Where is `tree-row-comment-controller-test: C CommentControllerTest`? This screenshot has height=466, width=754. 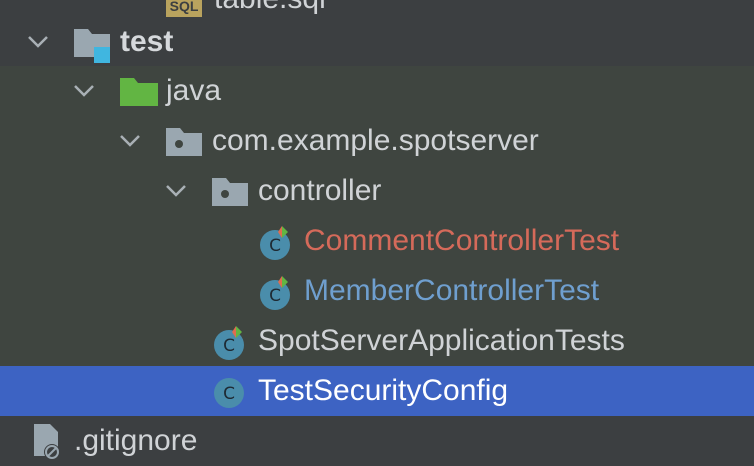 tree-row-comment-controller-test: C CommentControllerTest is located at coordinates (377, 241).